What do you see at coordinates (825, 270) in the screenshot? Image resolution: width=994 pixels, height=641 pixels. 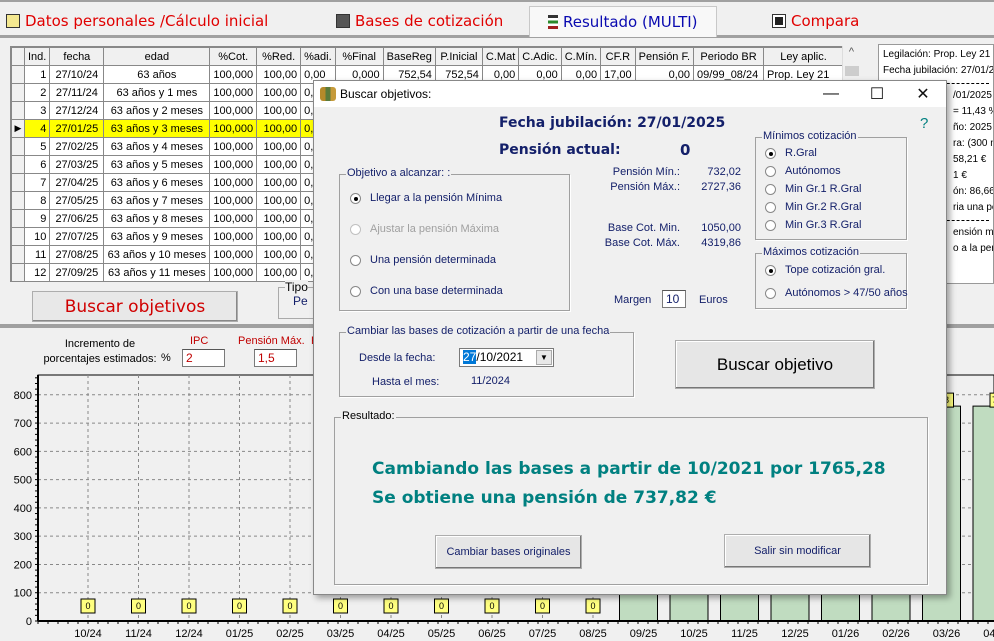 I see `maximos-option: Tope cotización gral.` at bounding box center [825, 270].